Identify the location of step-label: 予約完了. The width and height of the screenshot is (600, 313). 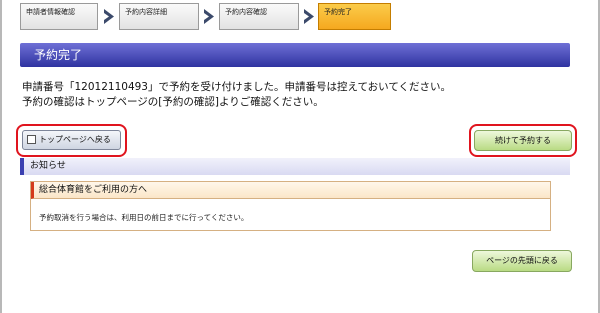
(338, 12).